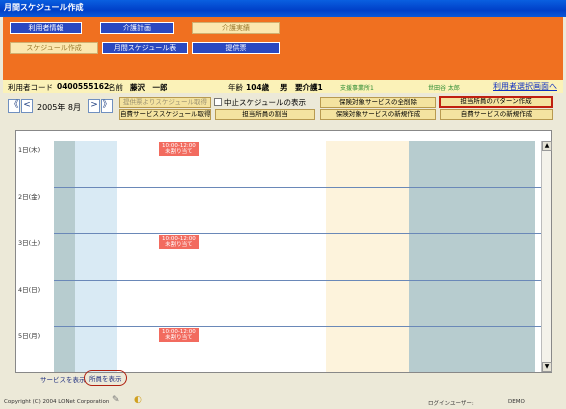 This screenshot has width=566, height=409. I want to click on prev-year-button: 《, so click(14, 106).